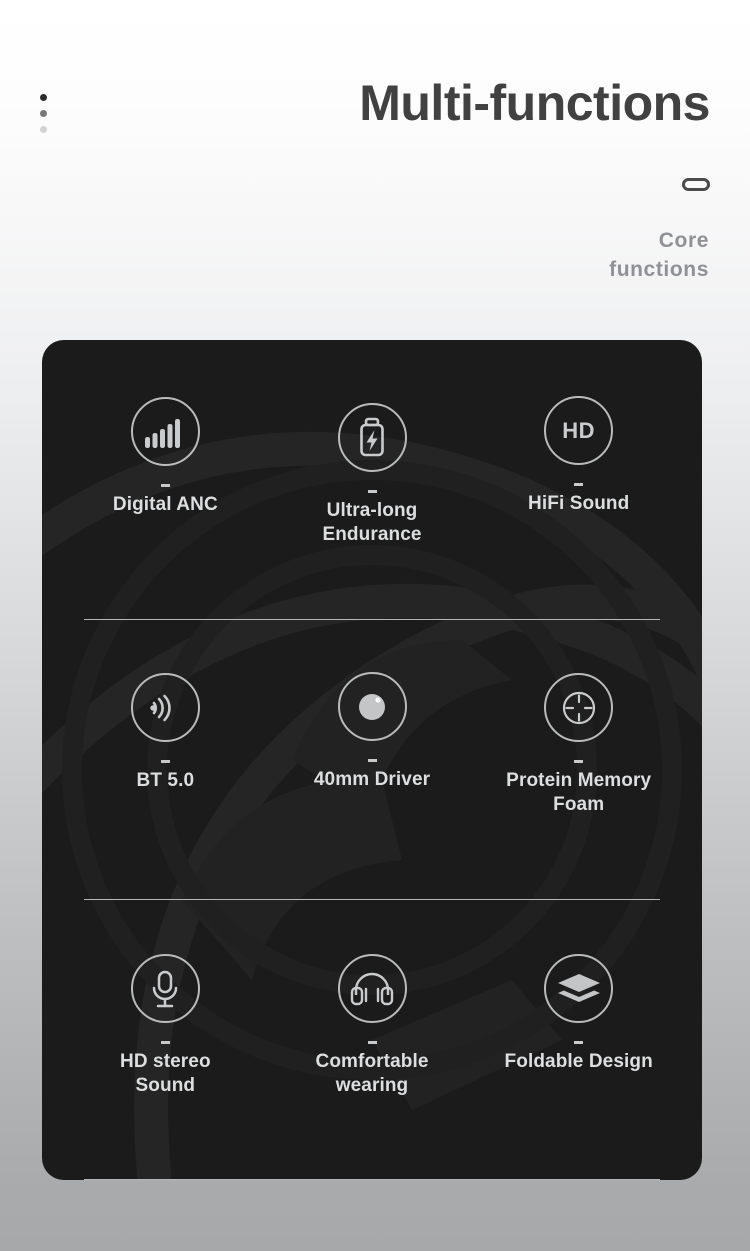 This screenshot has height=1251, width=750. What do you see at coordinates (372, 779) in the screenshot?
I see `feature-label: 40mm Driver` at bounding box center [372, 779].